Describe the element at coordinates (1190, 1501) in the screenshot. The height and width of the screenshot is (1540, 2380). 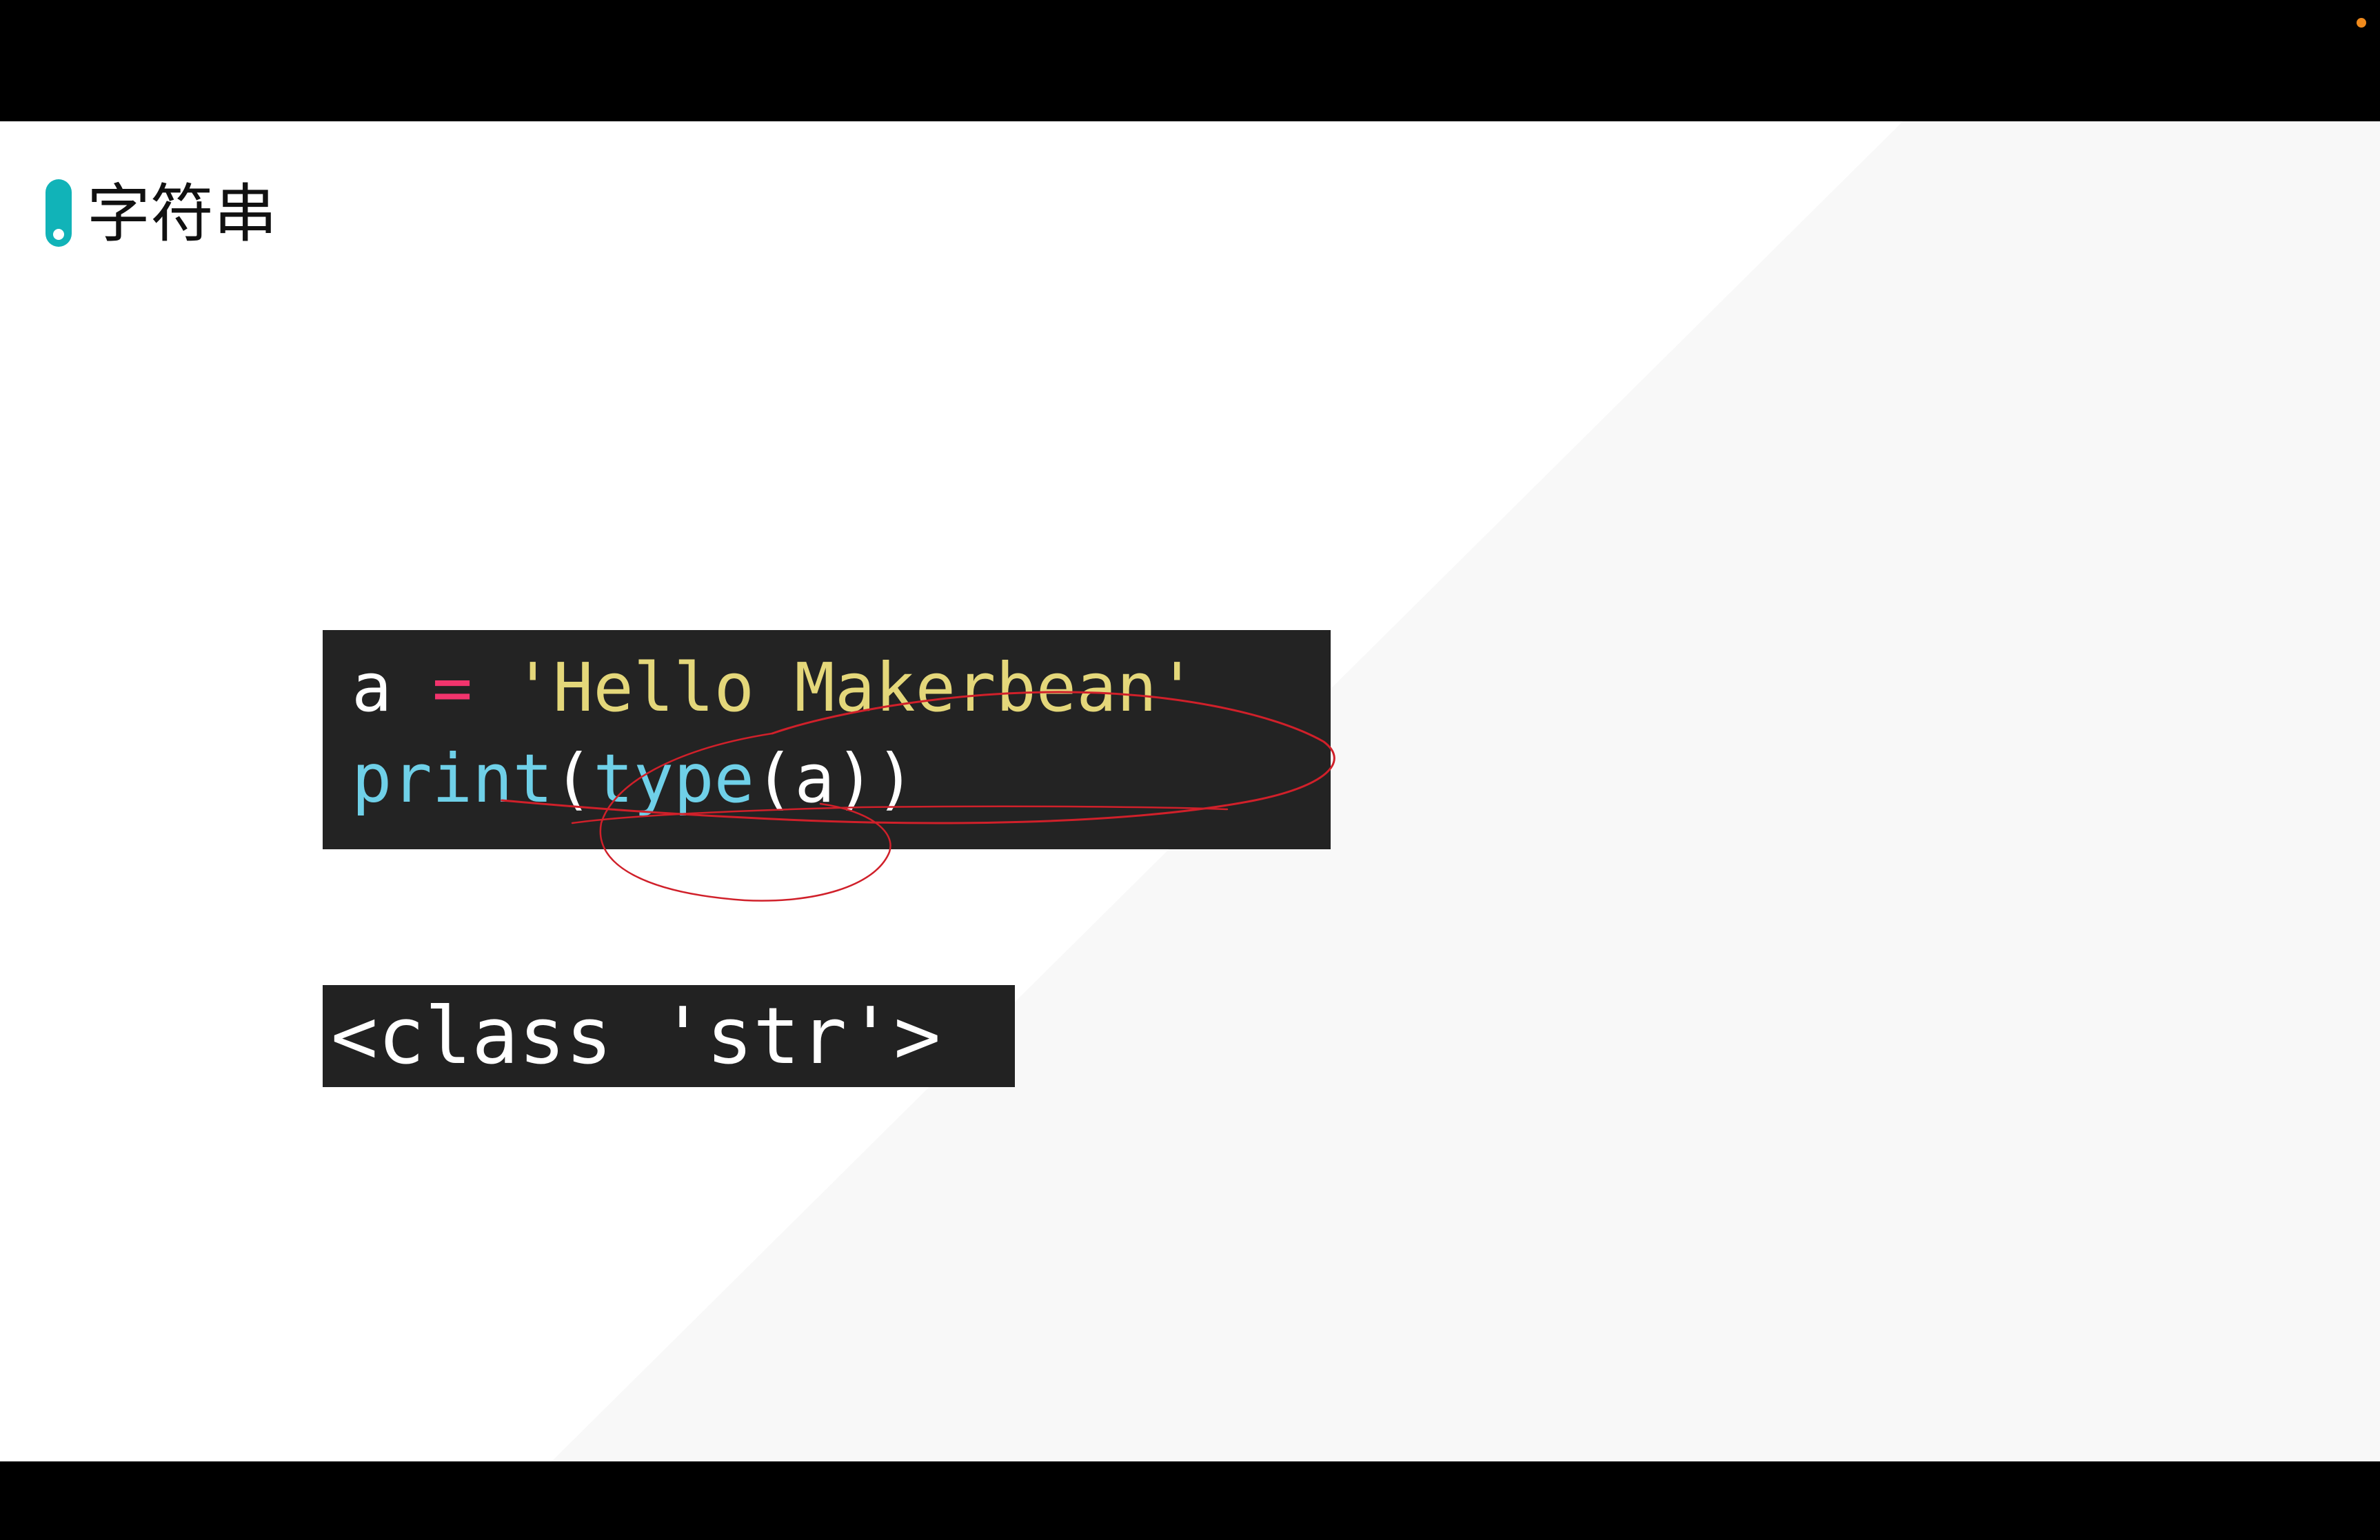
I see `bottom-black-bar` at that location.